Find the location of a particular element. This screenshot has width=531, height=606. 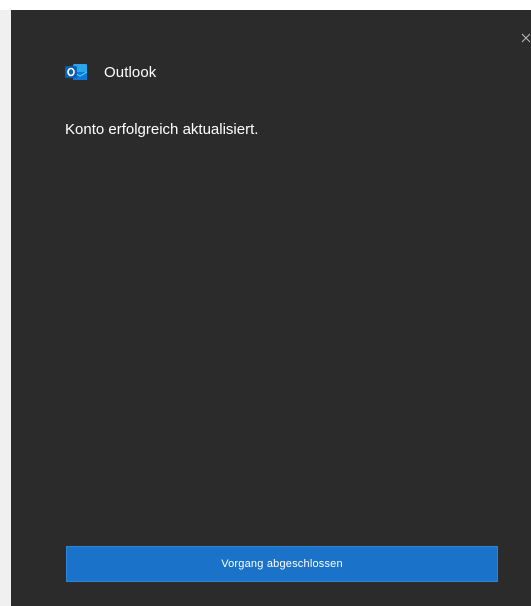

close-button is located at coordinates (523, 38).